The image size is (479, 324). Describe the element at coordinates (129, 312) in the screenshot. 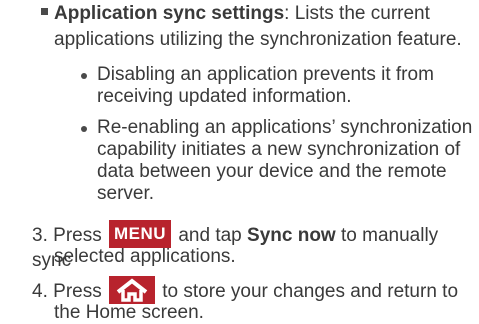

I see `step-4-line2: the Home screen.` at that location.